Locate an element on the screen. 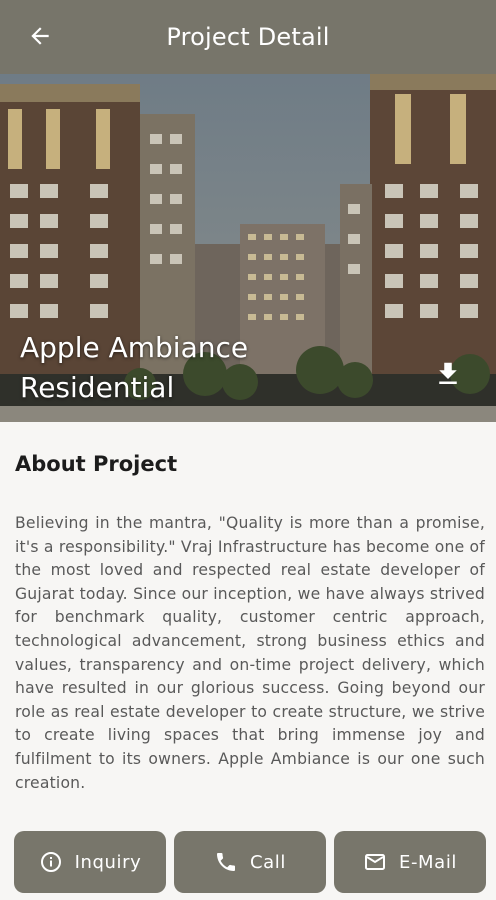 This screenshot has height=900, width=496. download-icon is located at coordinates (448, 373).